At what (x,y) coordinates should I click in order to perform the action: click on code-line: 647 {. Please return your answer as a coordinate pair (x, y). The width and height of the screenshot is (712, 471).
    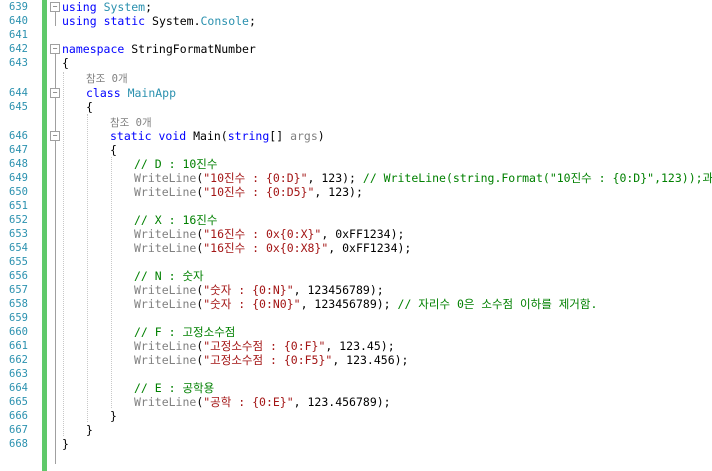
    Looking at the image, I should click on (356, 150).